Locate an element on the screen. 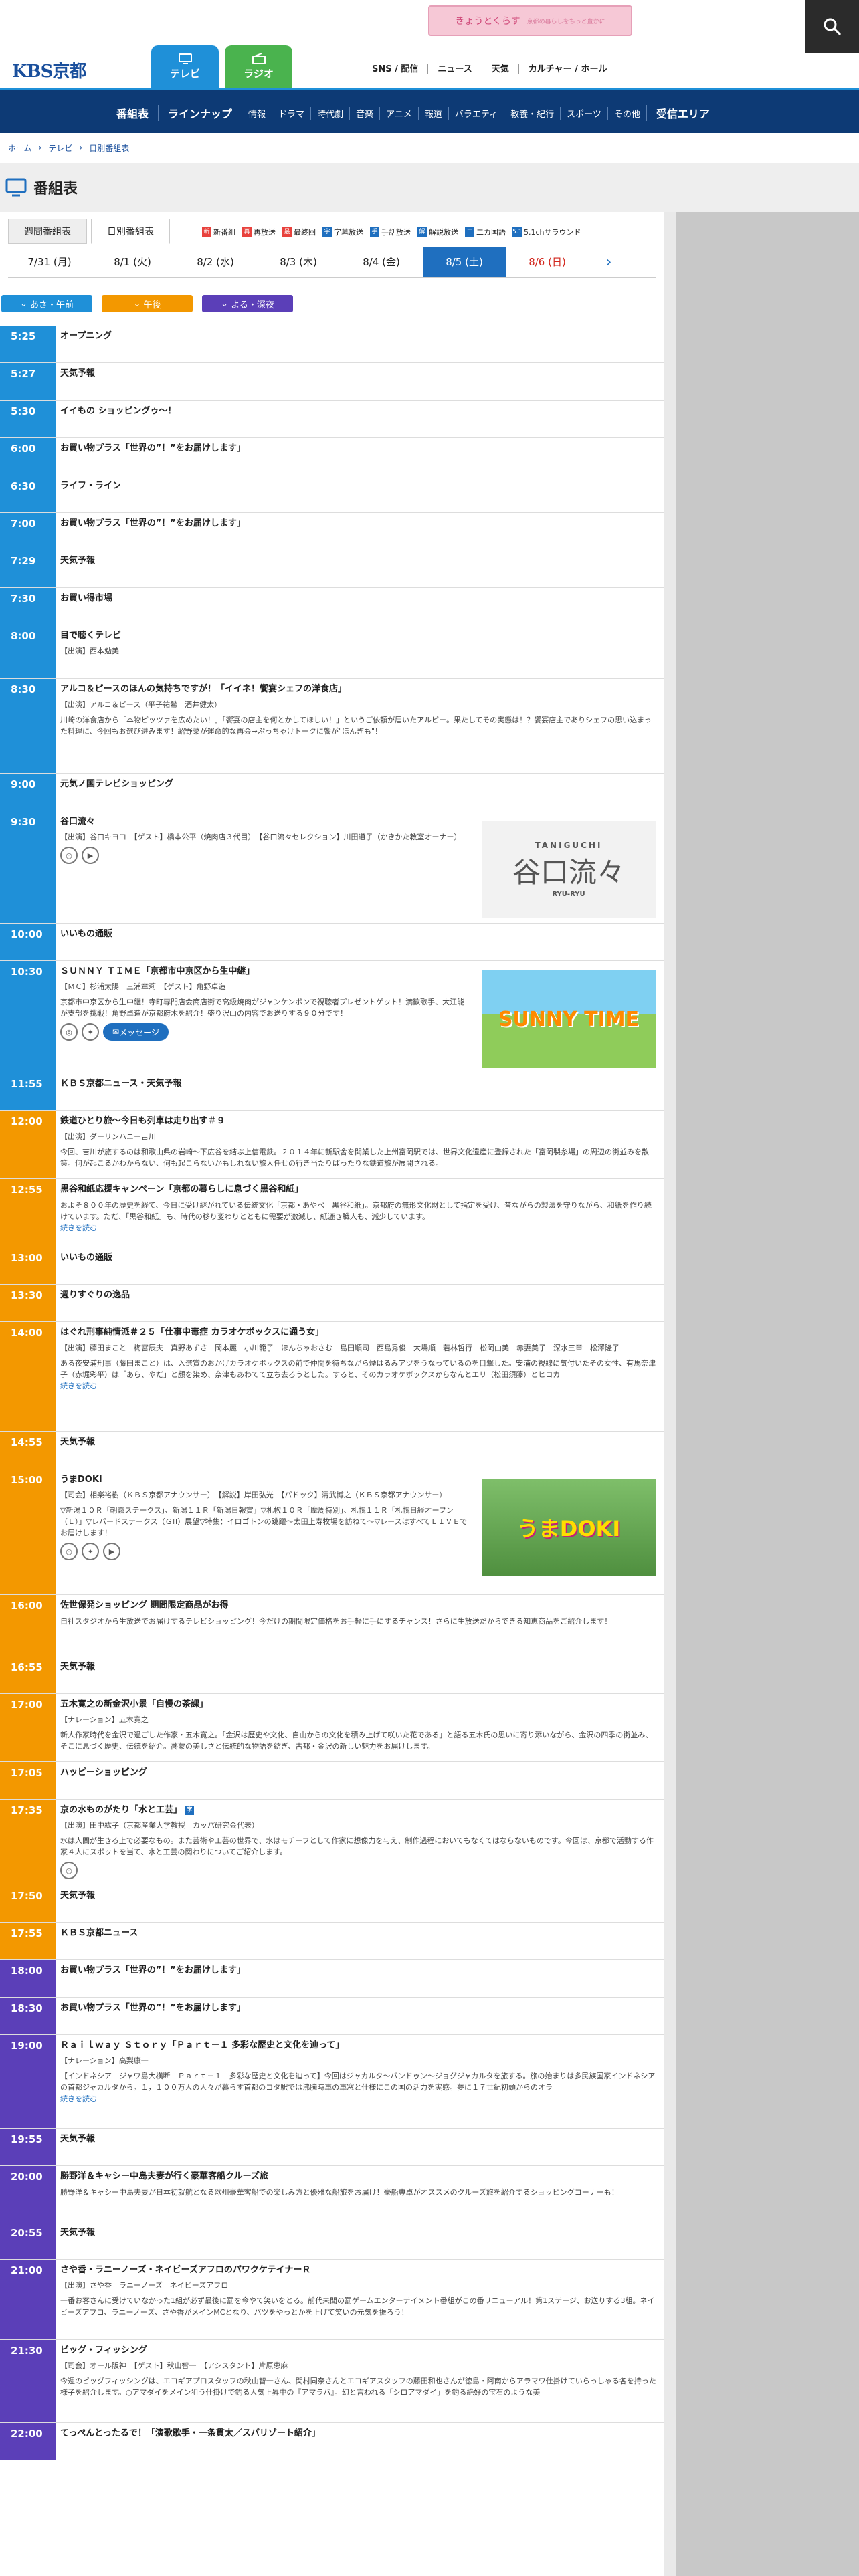  program-title: 黒谷和紙応援キャンペーン「京都の暮らしに息づく黒谷和紙」 is located at coordinates (358, 1189).